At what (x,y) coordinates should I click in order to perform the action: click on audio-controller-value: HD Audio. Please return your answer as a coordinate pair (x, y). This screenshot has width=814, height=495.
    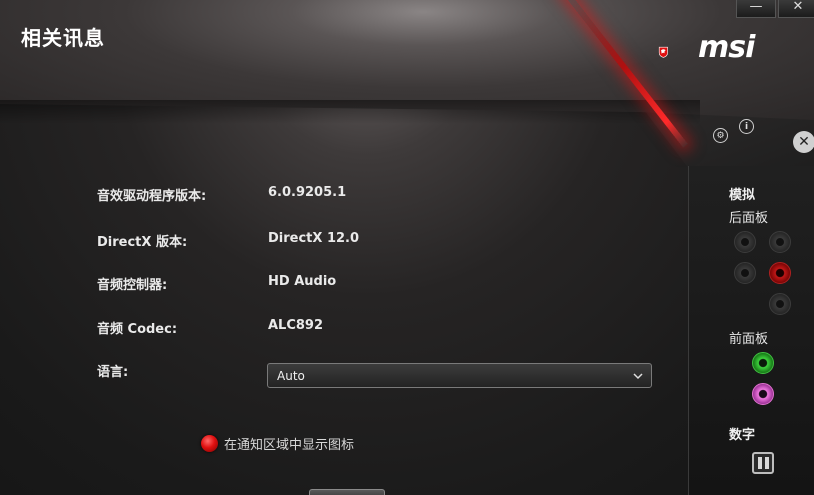
    Looking at the image, I should click on (302, 281).